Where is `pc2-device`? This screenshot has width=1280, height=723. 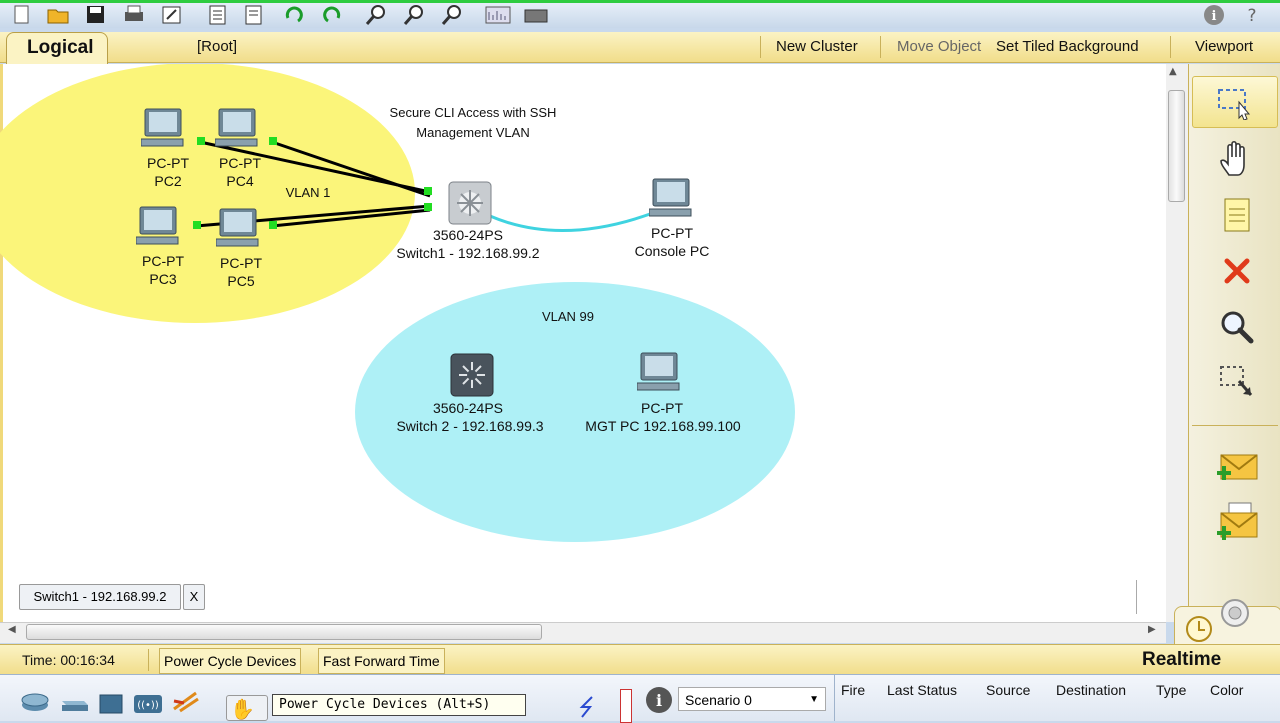 pc2-device is located at coordinates (163, 131).